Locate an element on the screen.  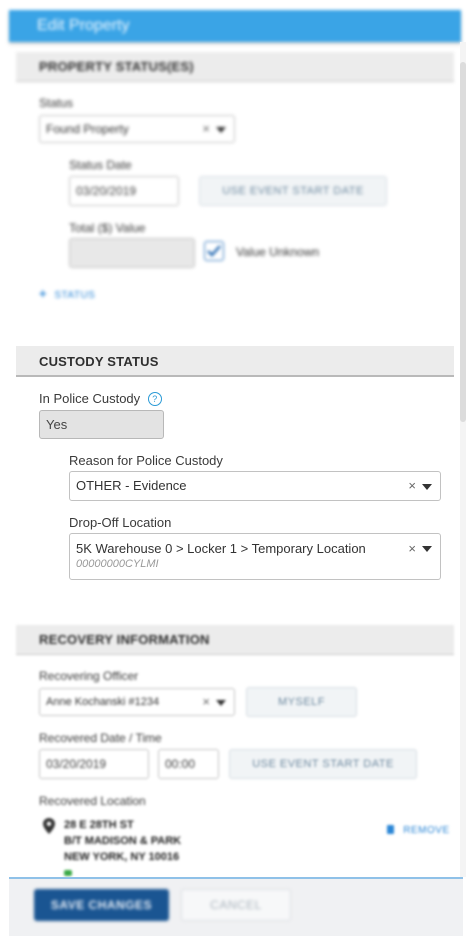
custody-status-header-text: CUSTODY STATUS is located at coordinates (99, 361).